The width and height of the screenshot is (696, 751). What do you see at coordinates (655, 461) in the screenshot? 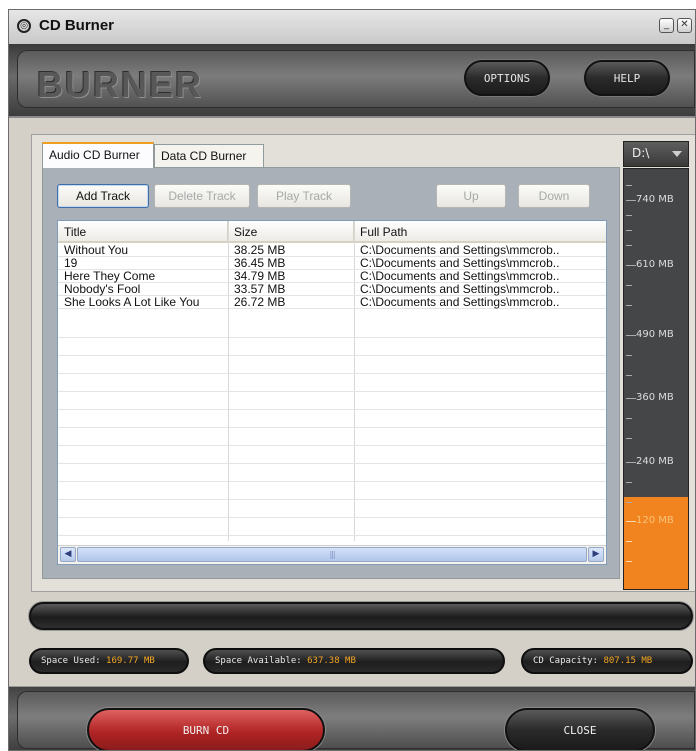
I see `meter-label-240: 240 MB` at bounding box center [655, 461].